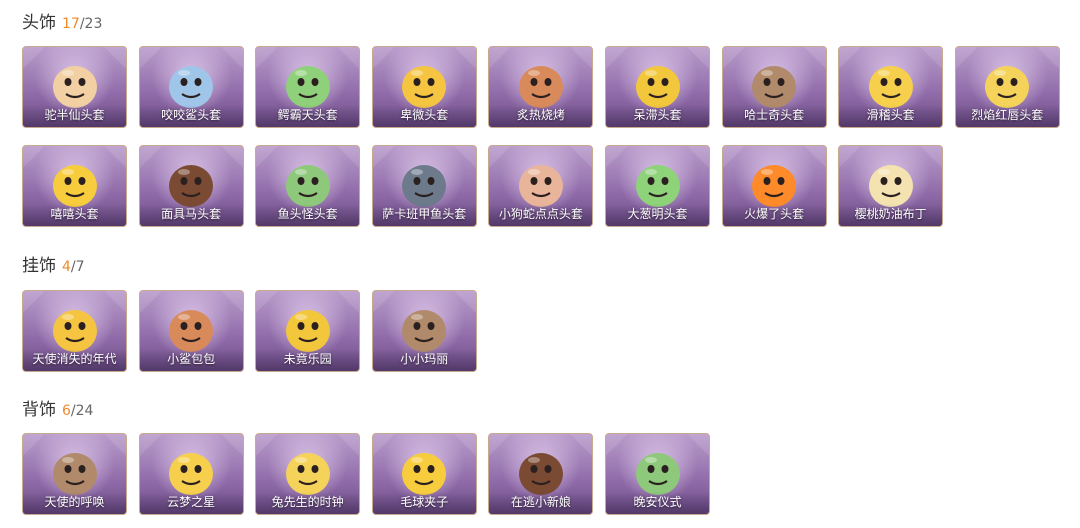 This screenshot has width=1080, height=528. I want to click on item-card: 呆滞头套, so click(657, 87).